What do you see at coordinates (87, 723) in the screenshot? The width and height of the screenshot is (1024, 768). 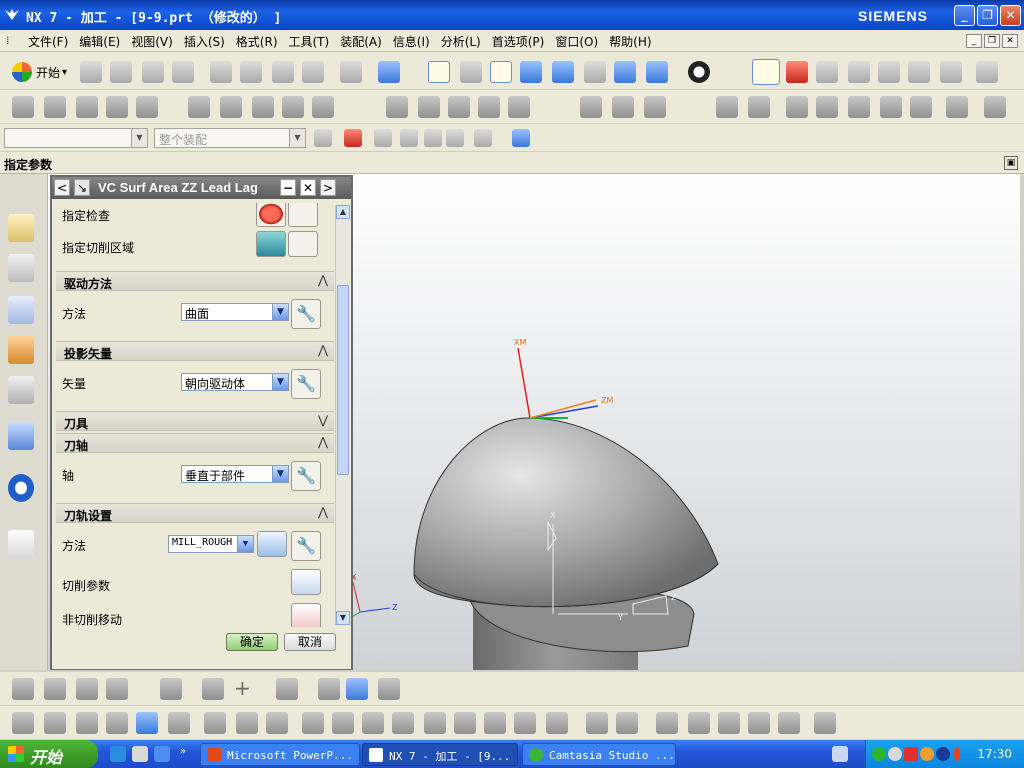 I see `new-component-icon` at bounding box center [87, 723].